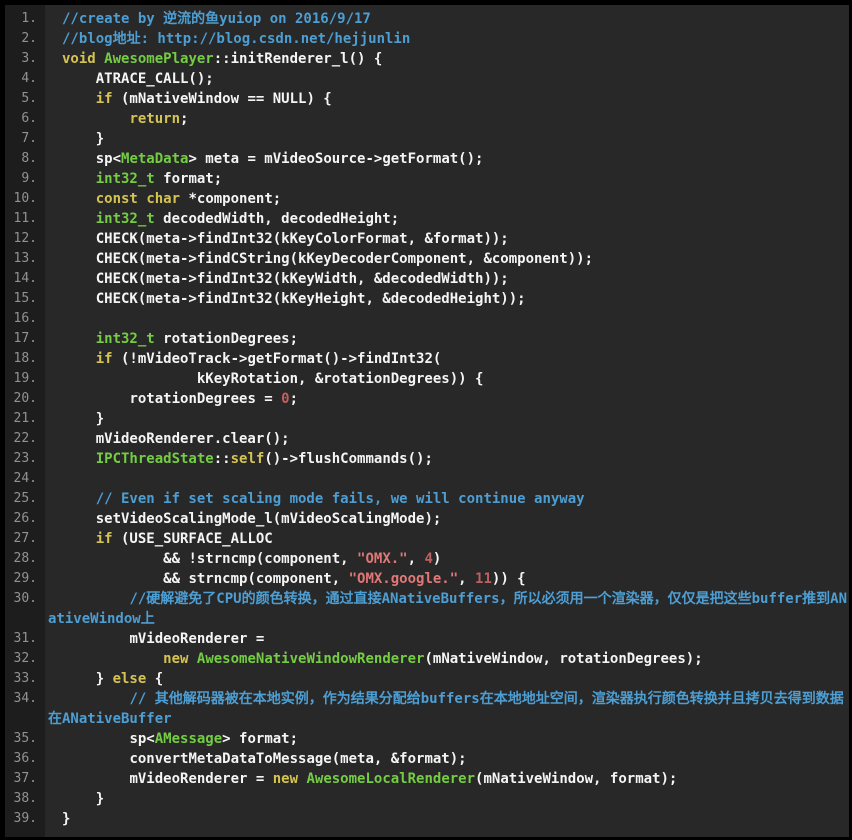 This screenshot has width=852, height=840. What do you see at coordinates (447, 219) in the screenshot?
I see `code-line: int32_t decodedWidth, decodedHeight;` at bounding box center [447, 219].